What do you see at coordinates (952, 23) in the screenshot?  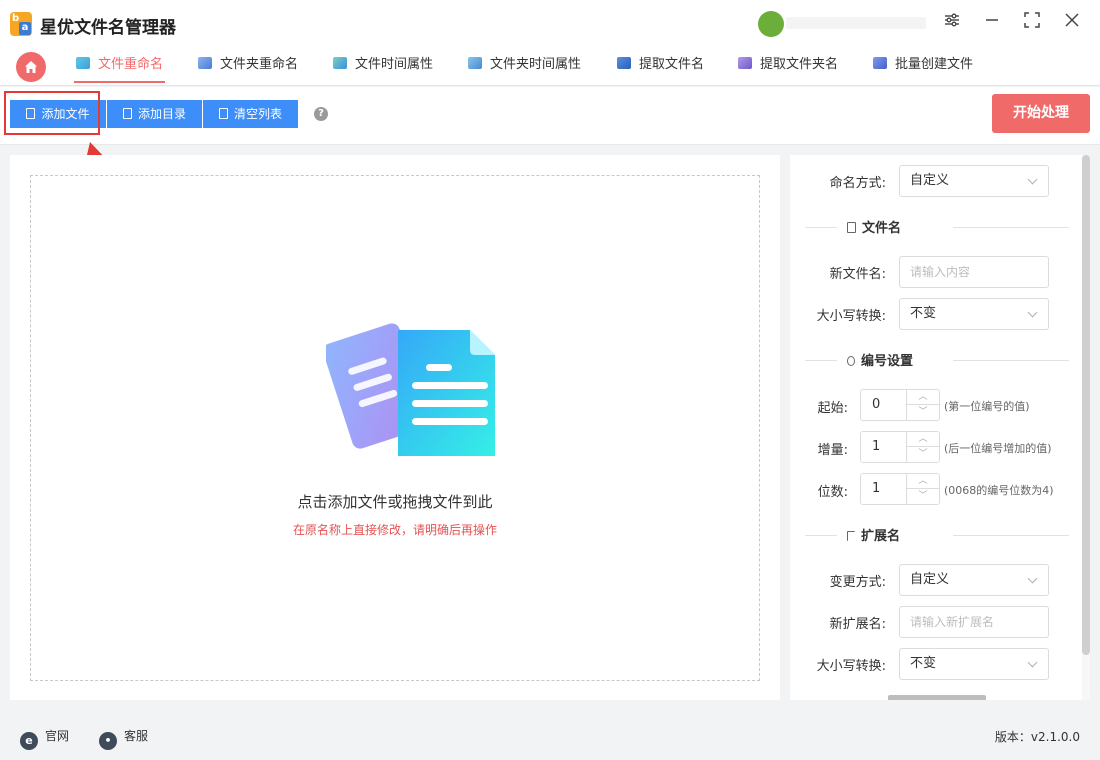 I see `settings-icon` at bounding box center [952, 23].